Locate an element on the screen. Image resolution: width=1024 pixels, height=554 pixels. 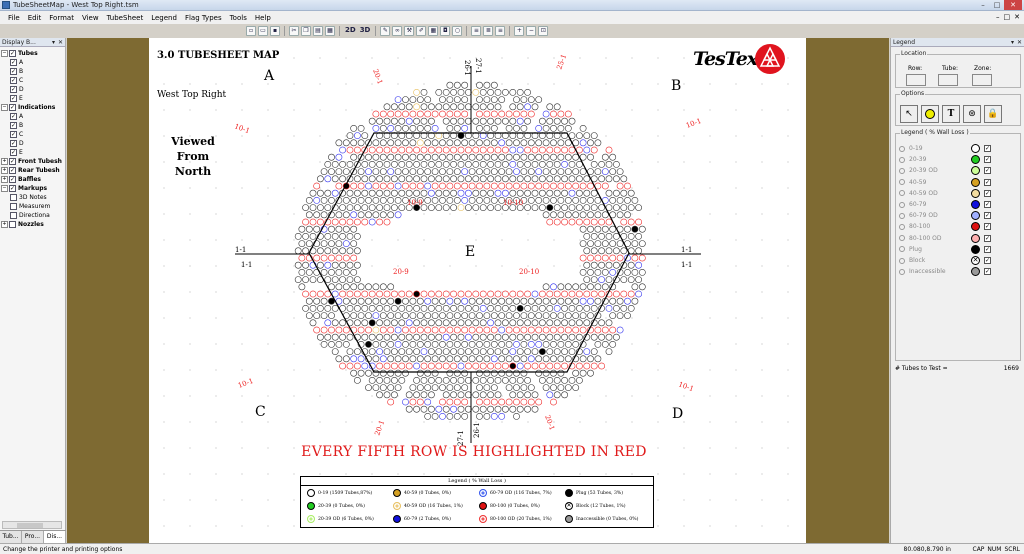
tree-checkbox is located at coordinates (13, 215).